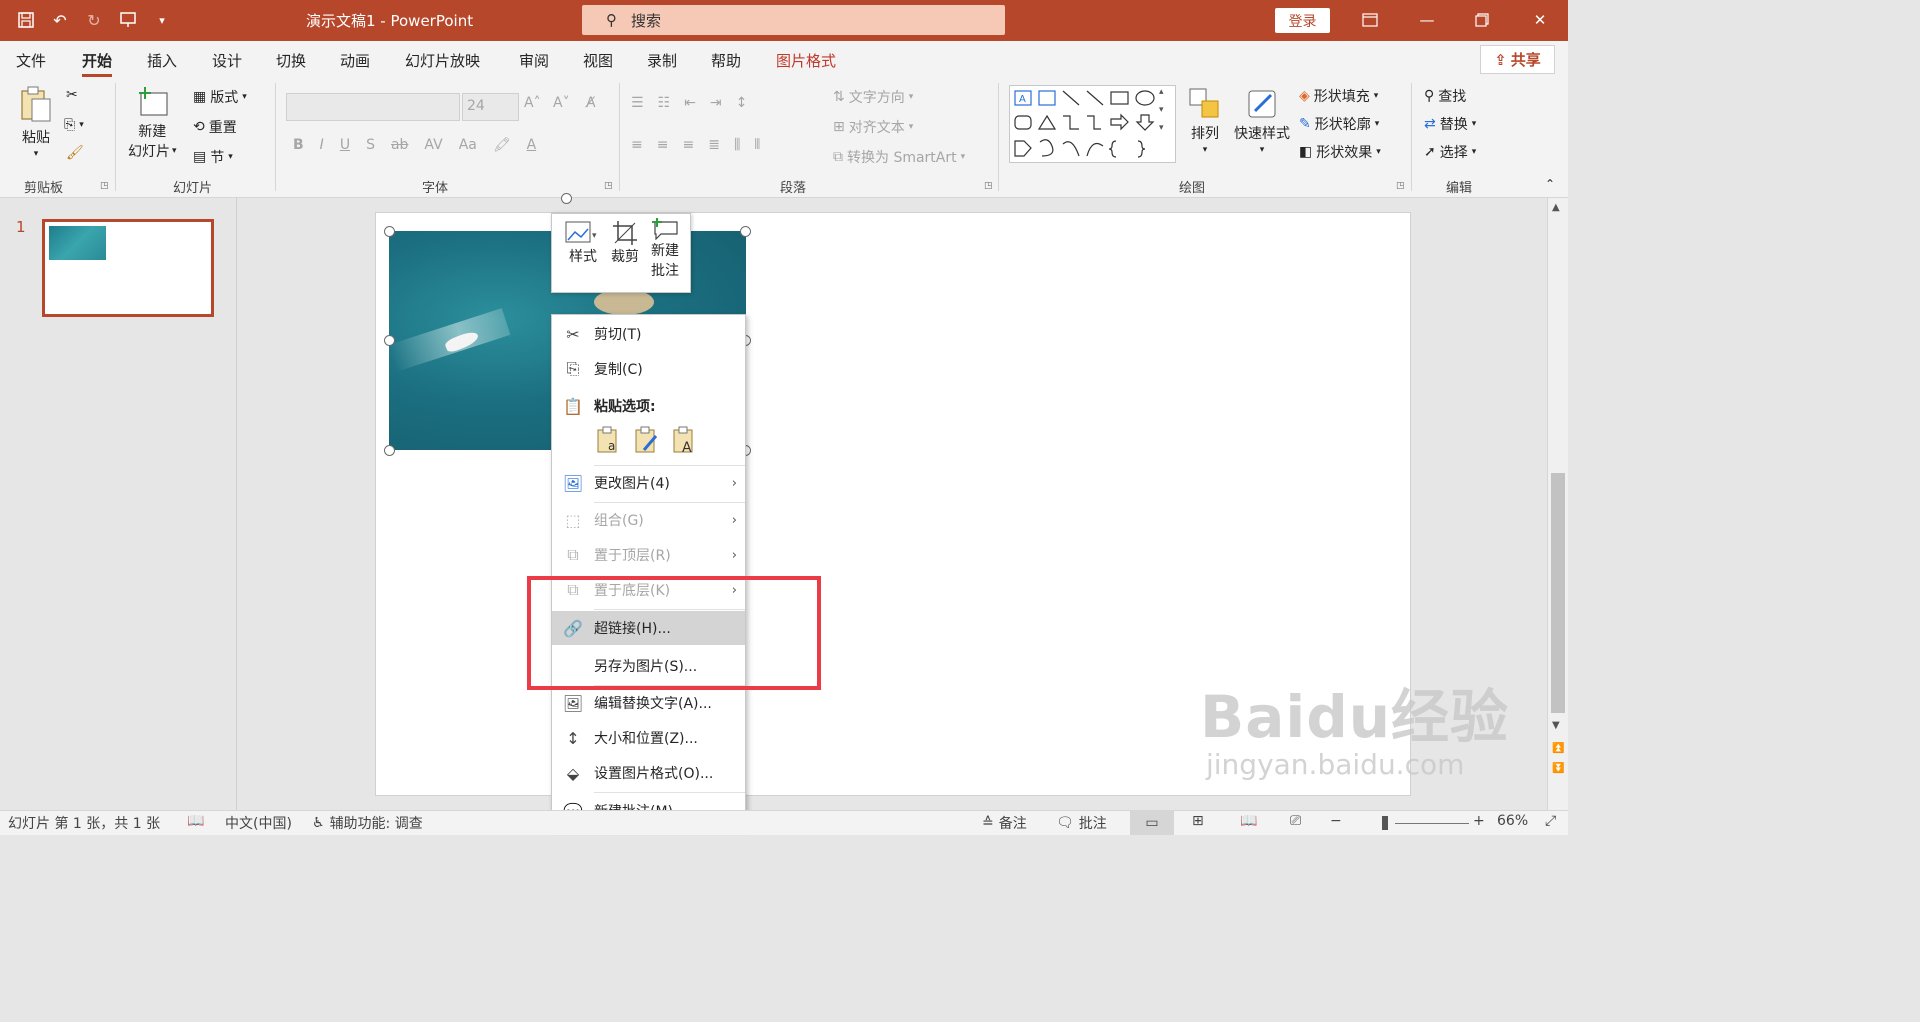 The image size is (1920, 1022). I want to click on undo-icon: ↶, so click(60, 20).